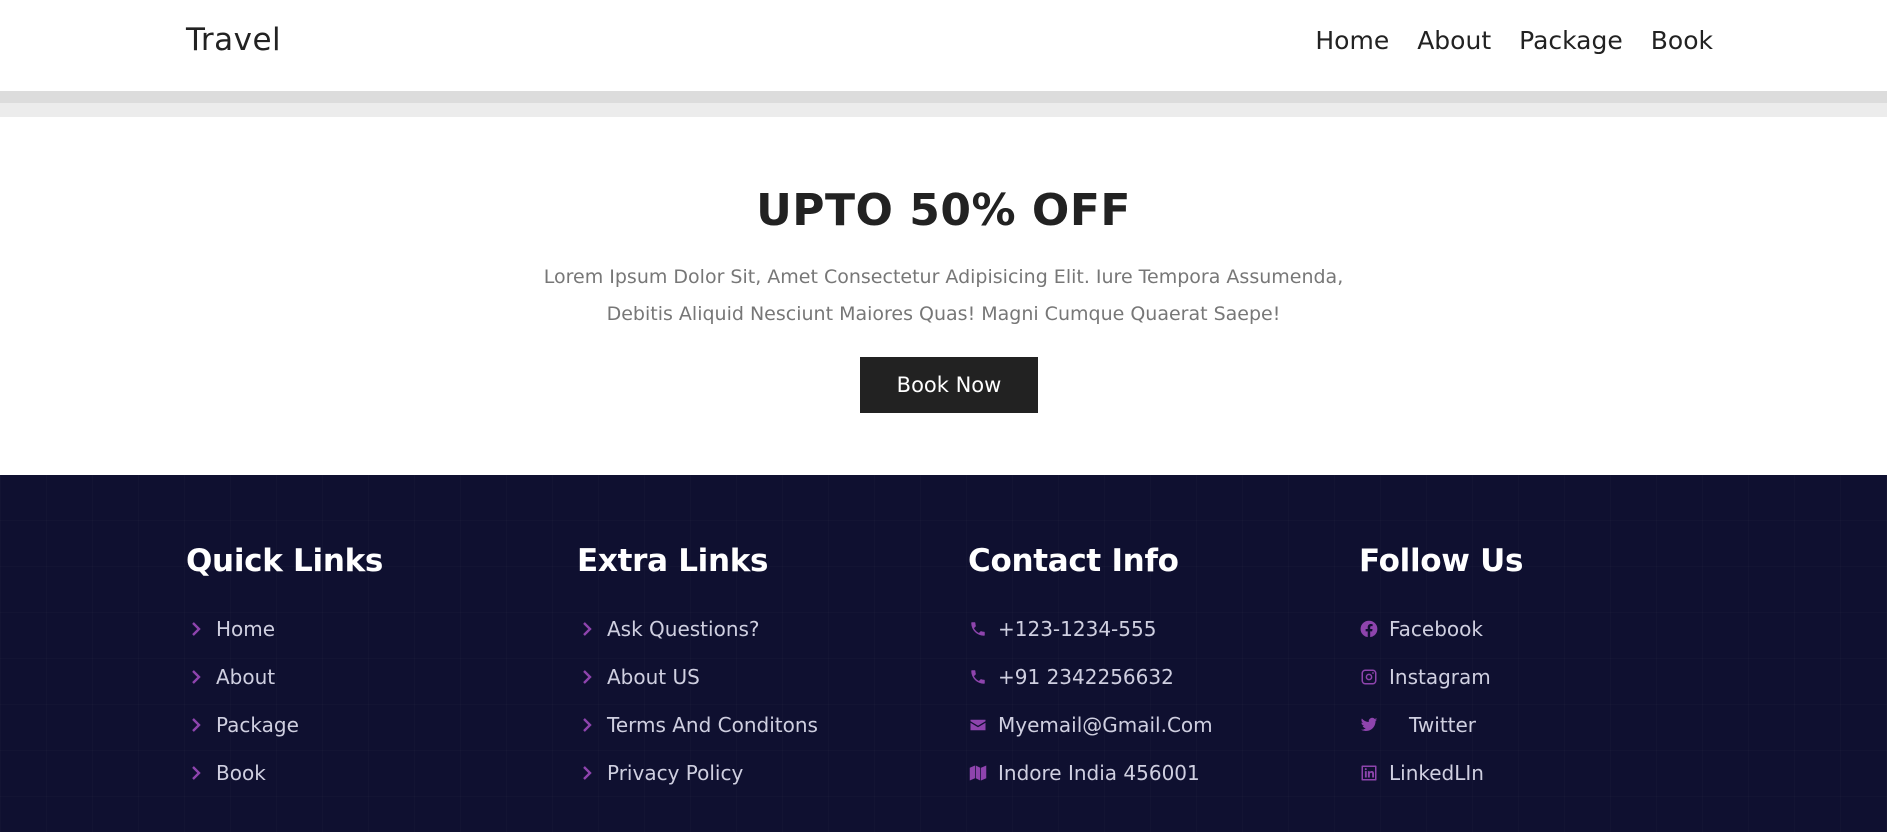  Describe the element at coordinates (943, 210) in the screenshot. I see `offer-title: UPTO 50% OFF` at that location.